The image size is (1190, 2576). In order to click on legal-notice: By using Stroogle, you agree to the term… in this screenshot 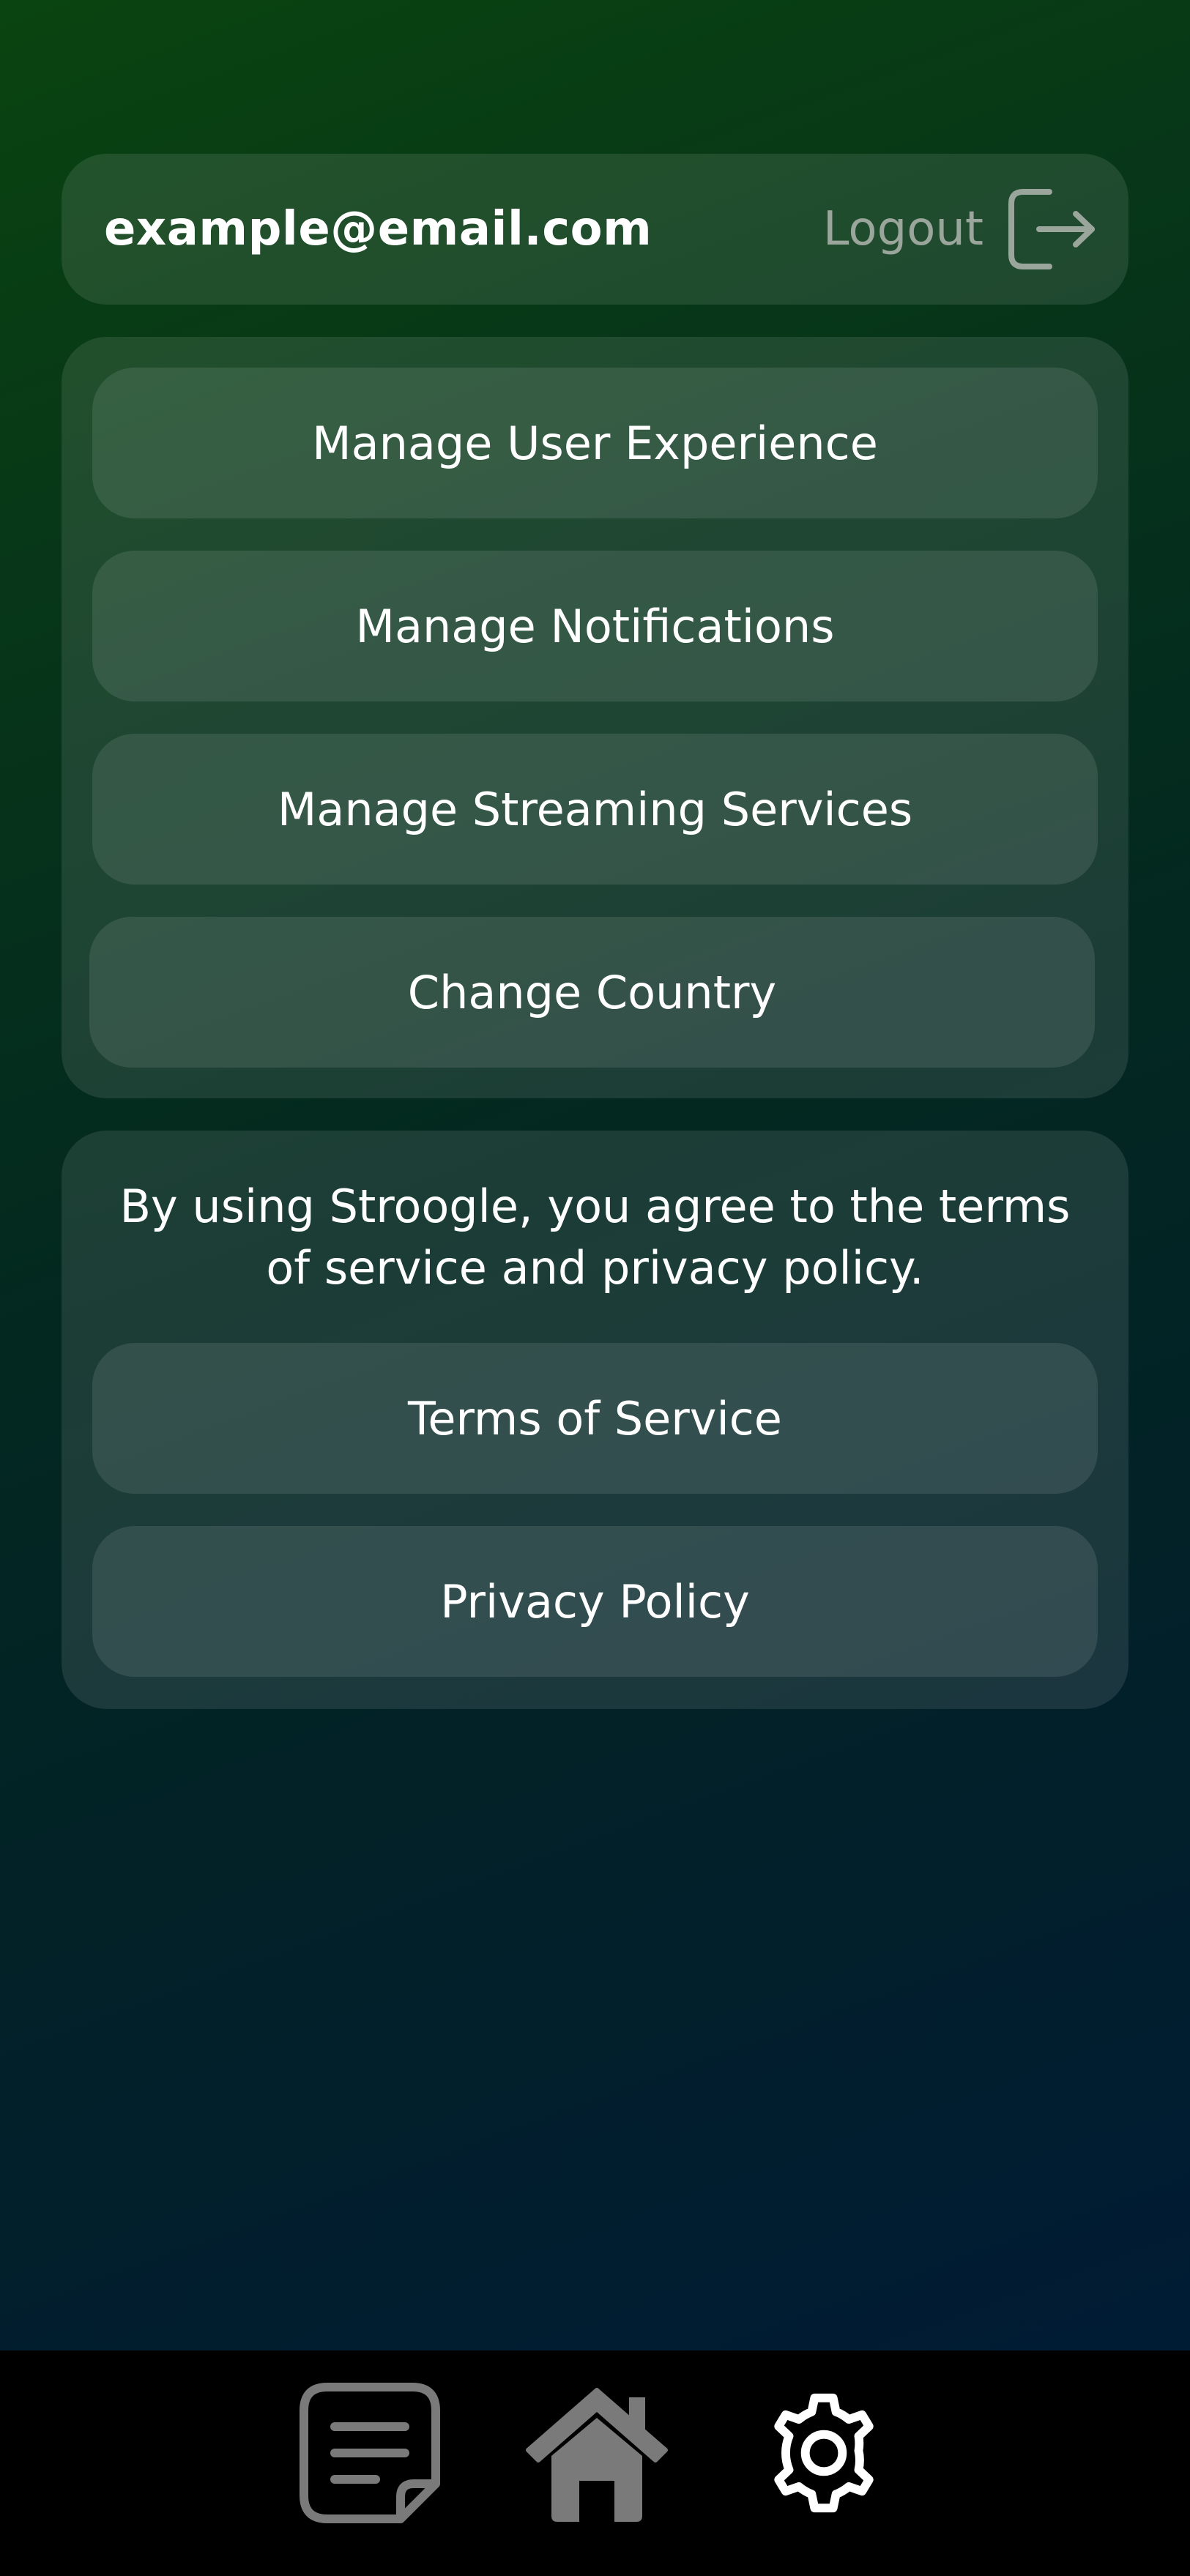, I will do `click(595, 1237)`.